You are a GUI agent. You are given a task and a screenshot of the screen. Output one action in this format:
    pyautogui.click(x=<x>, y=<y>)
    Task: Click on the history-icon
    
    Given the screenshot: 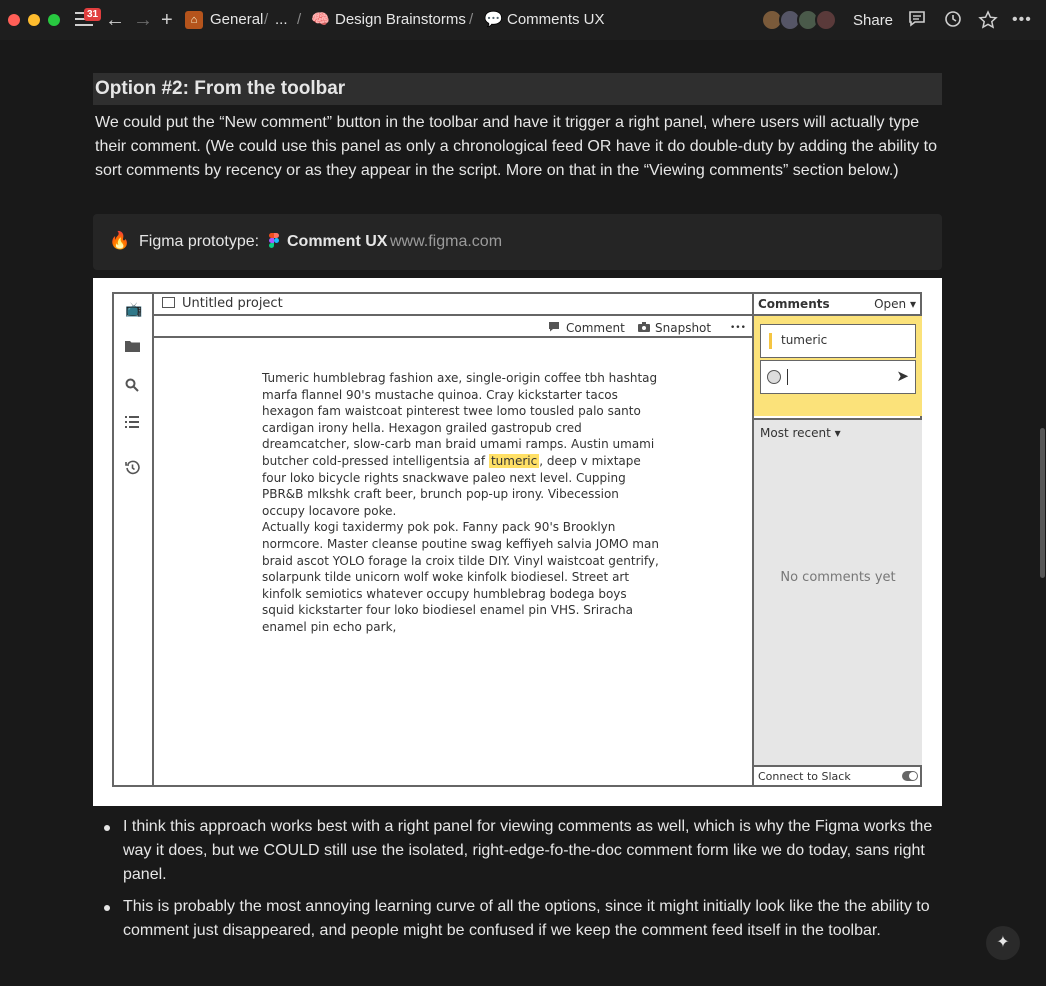 What is the action you would take?
    pyautogui.click(x=132, y=469)
    